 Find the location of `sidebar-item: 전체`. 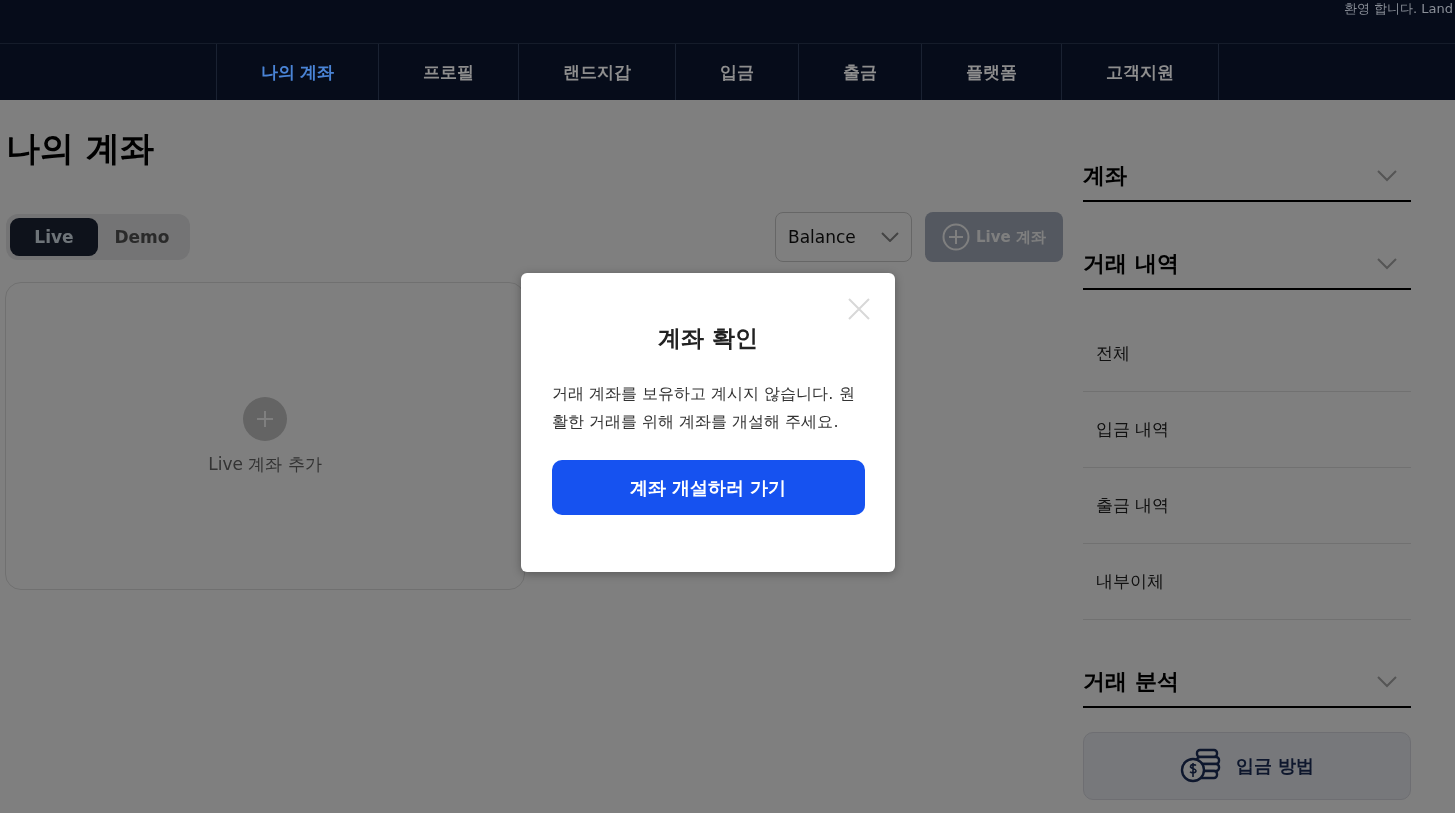

sidebar-item: 전체 is located at coordinates (1247, 354).